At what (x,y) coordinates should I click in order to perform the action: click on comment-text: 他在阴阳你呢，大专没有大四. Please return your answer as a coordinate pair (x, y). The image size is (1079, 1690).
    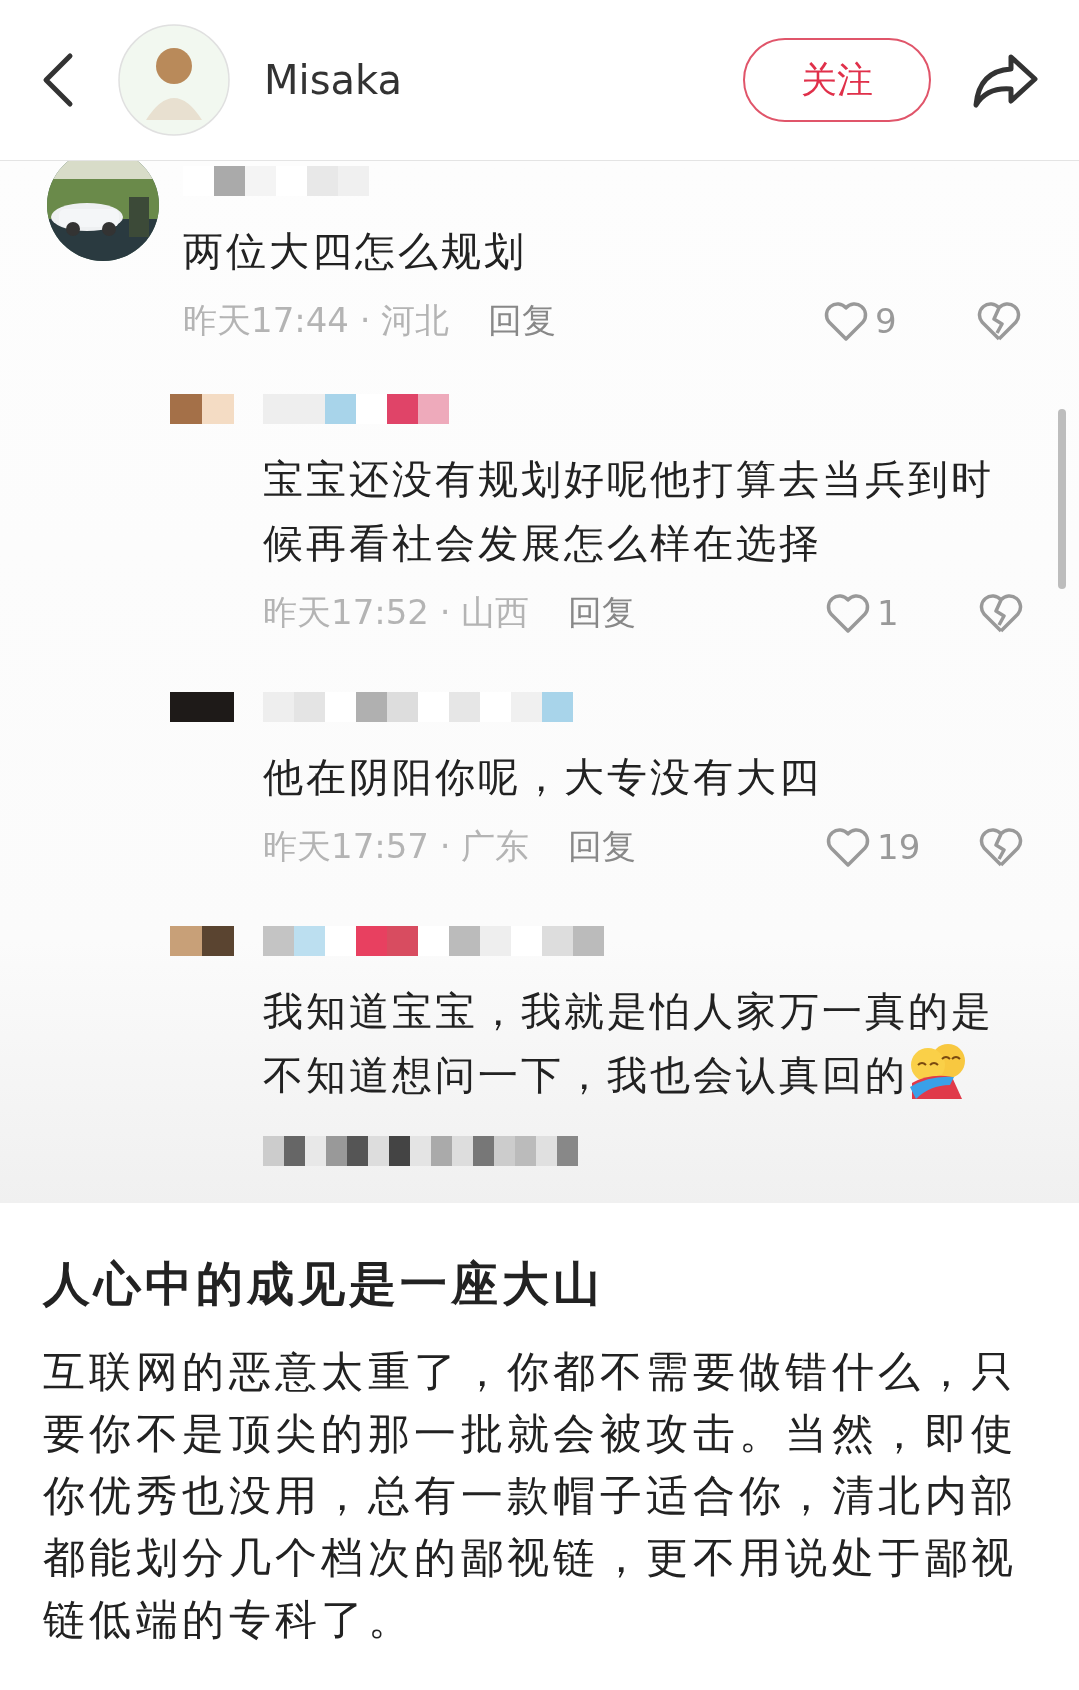
    Looking at the image, I should click on (543, 777).